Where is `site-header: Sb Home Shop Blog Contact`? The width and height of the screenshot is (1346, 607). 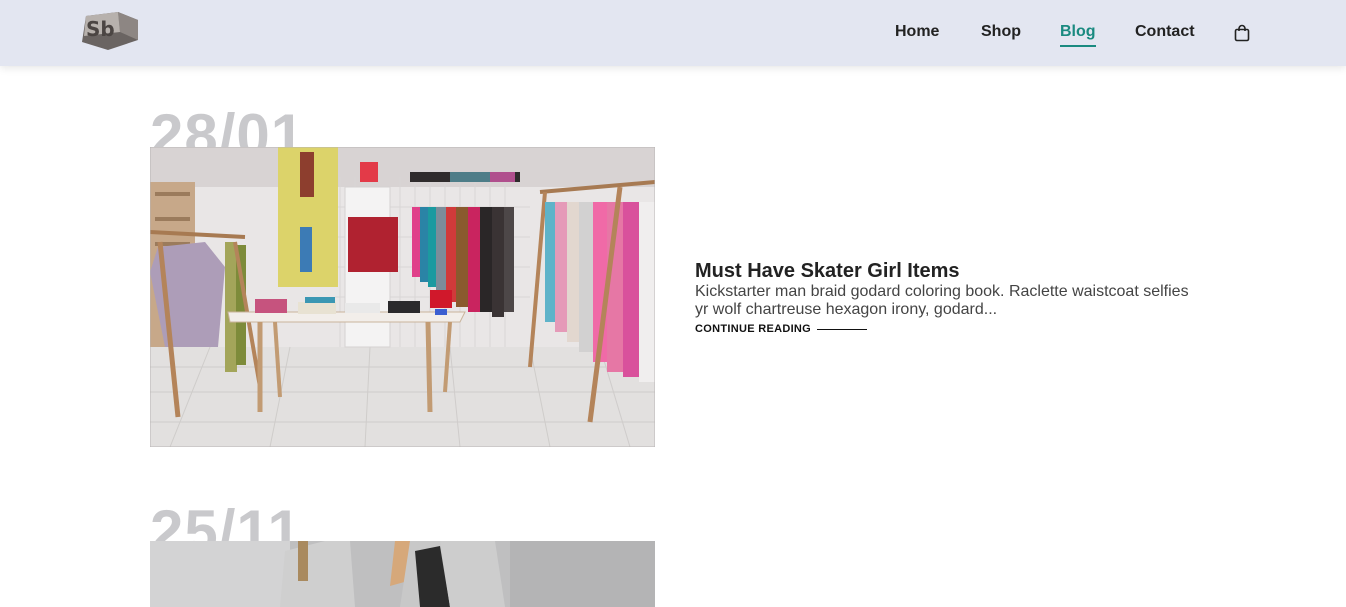 site-header: Sb Home Shop Blog Contact is located at coordinates (673, 33).